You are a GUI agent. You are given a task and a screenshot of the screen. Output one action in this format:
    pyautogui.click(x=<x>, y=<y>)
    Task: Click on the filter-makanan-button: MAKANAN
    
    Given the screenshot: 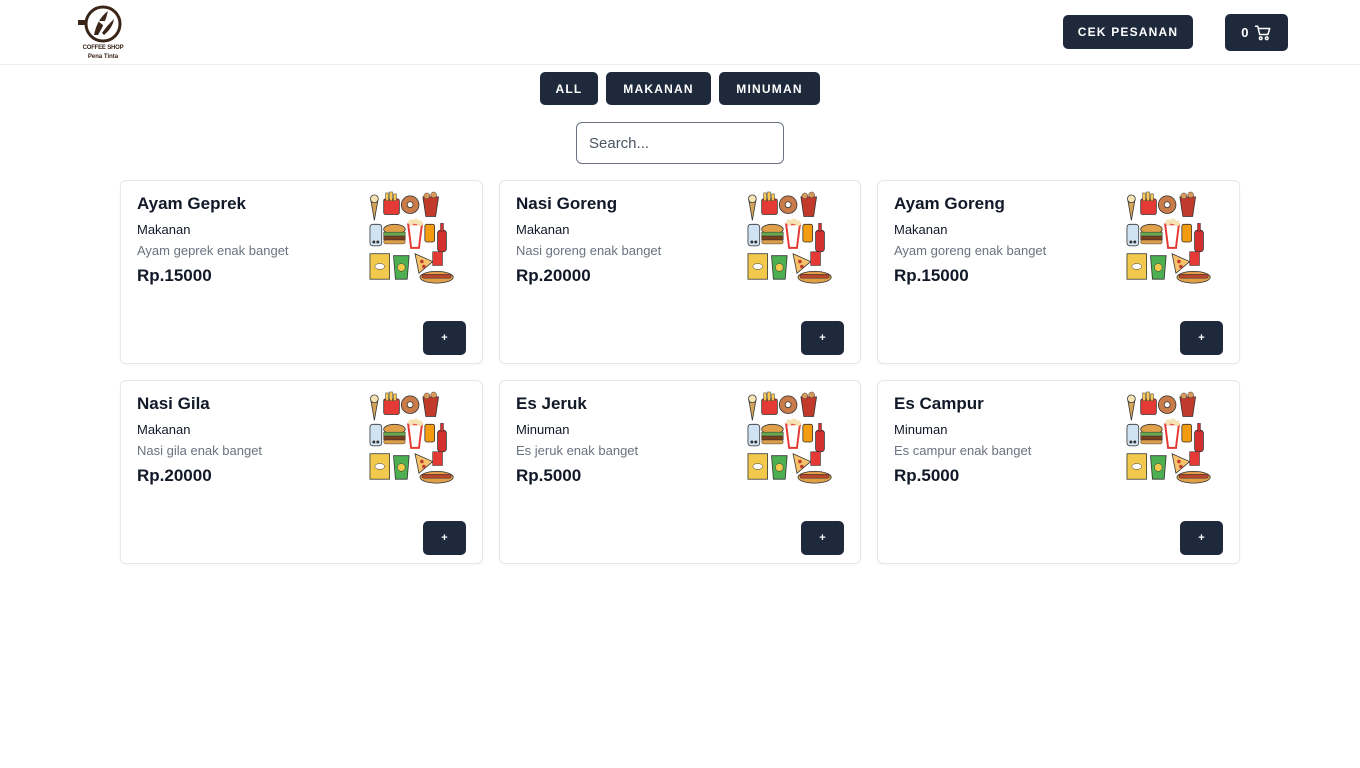 What is the action you would take?
    pyautogui.click(x=658, y=88)
    